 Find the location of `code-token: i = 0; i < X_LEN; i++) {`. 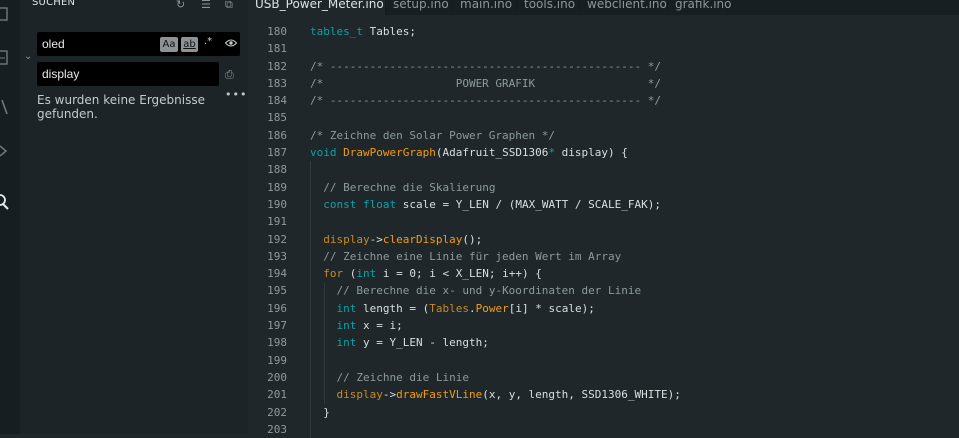

code-token: i = 0; i < X_LEN; i++) { is located at coordinates (459, 274).